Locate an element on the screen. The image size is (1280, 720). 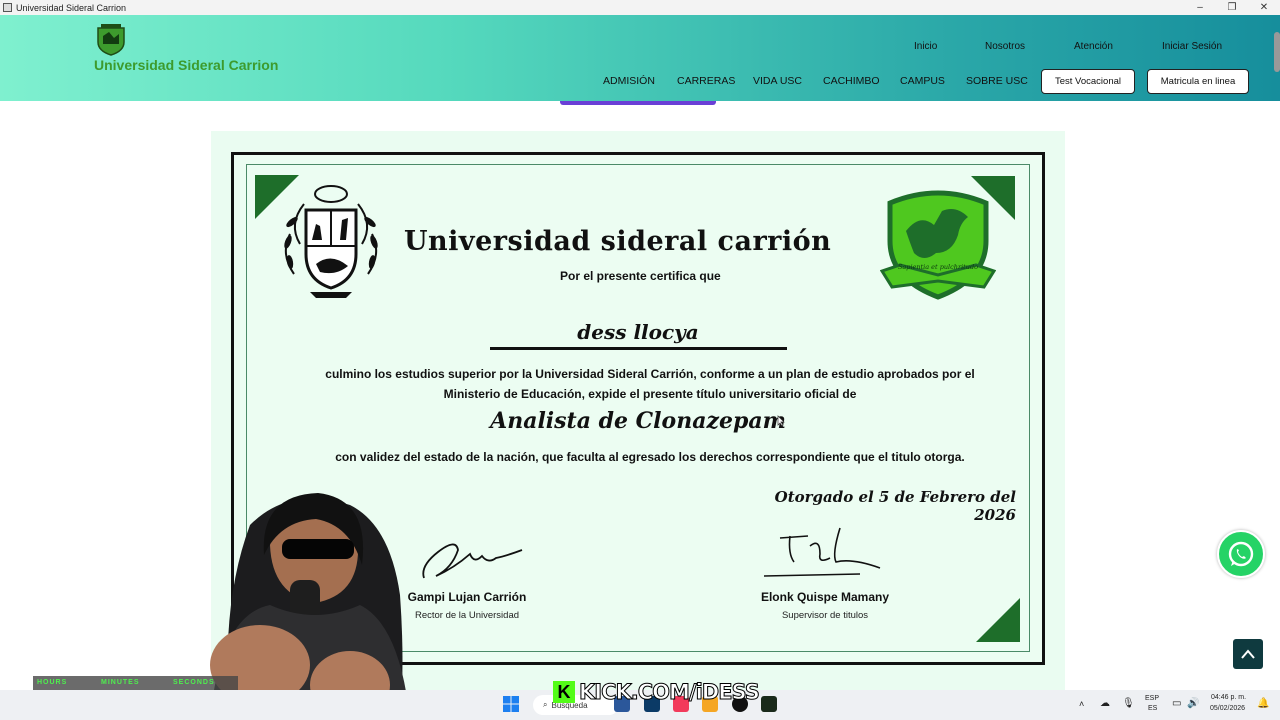
nav-campus: CAMPUS is located at coordinates (922, 81).